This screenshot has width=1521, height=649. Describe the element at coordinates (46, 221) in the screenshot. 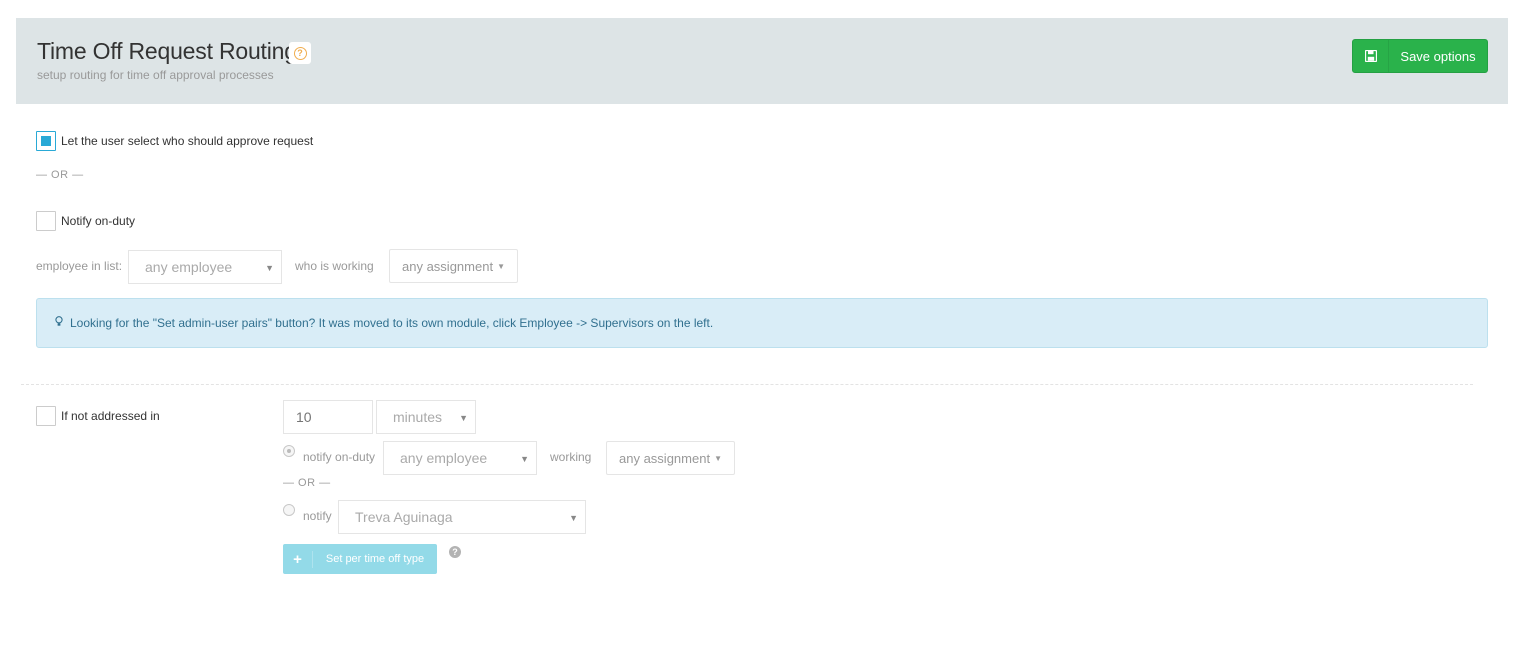

I see `notify-on-duty-checkbox` at that location.